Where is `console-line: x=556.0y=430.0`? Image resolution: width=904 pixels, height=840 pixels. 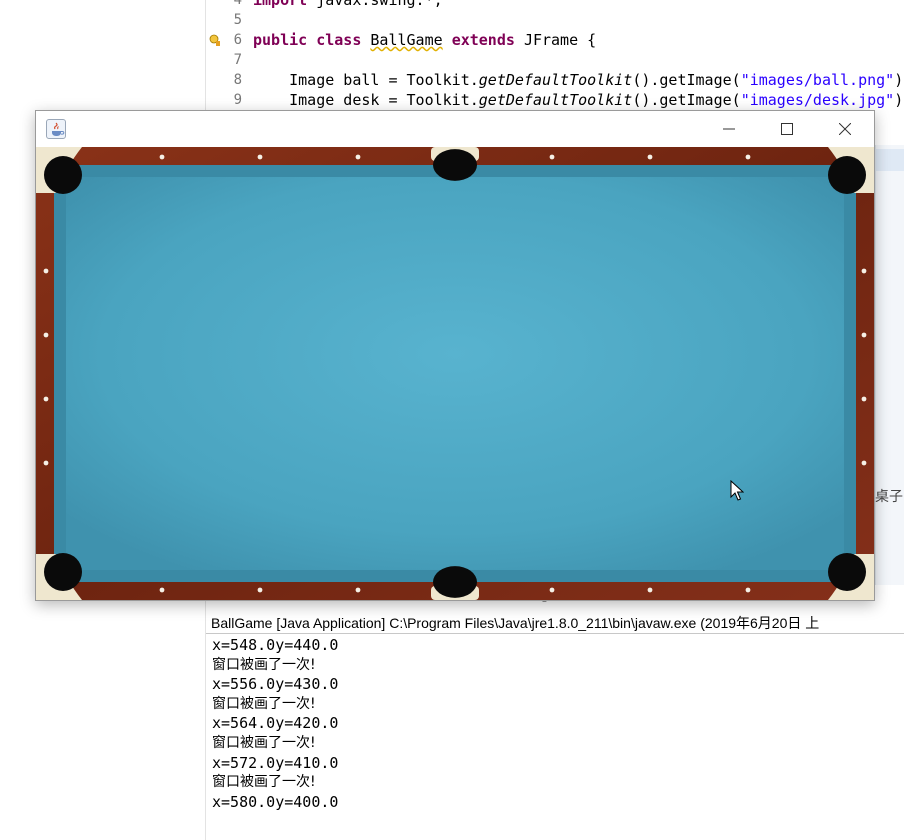
console-line: x=556.0y=430.0 is located at coordinates (275, 684).